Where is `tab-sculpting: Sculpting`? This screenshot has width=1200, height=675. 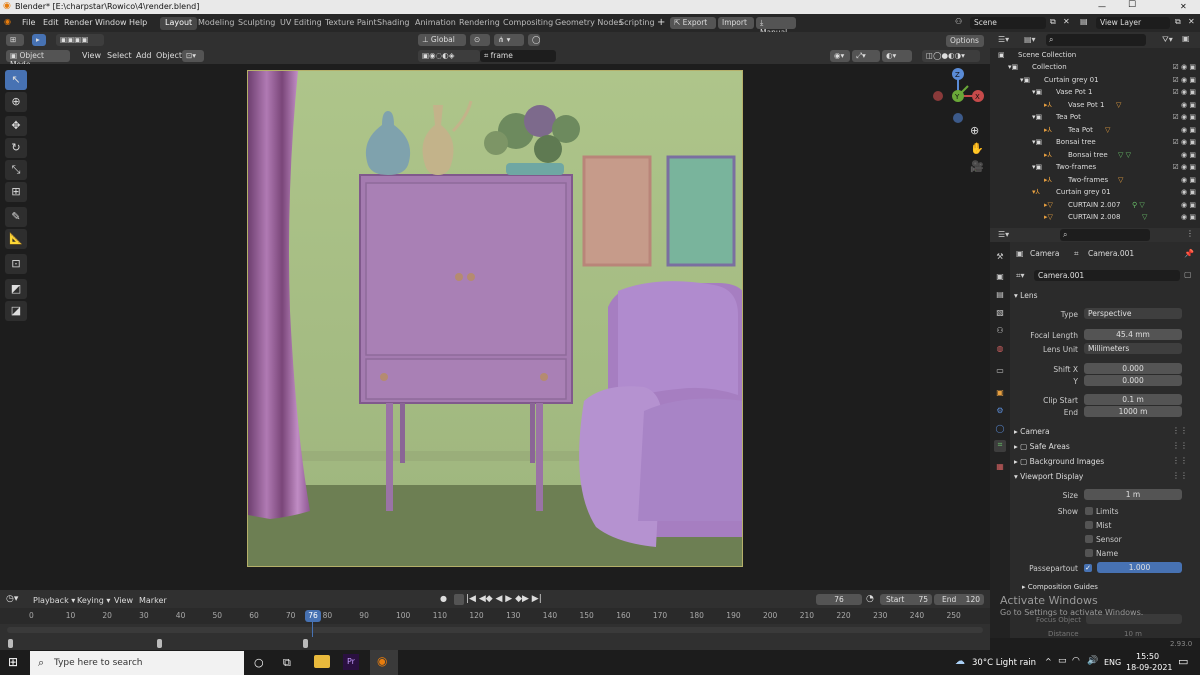 tab-sculpting: Sculpting is located at coordinates (256, 23).